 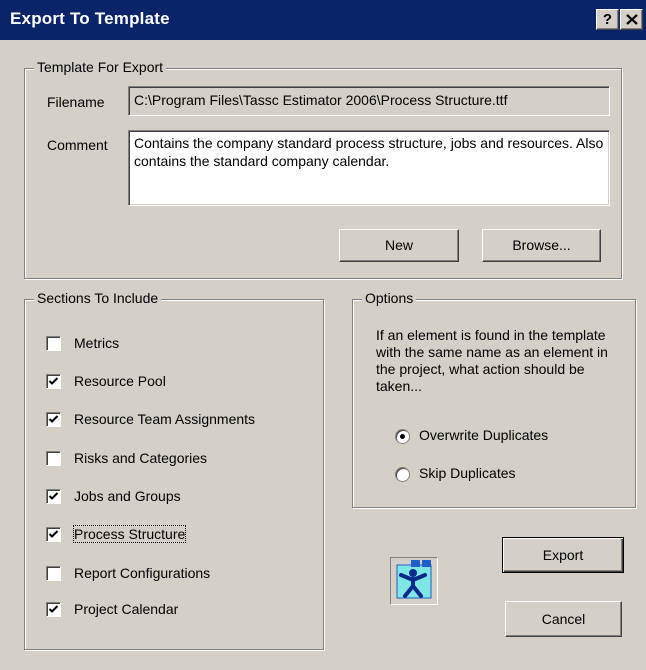 What do you see at coordinates (77, 145) in the screenshot?
I see `comment-label: Comment` at bounding box center [77, 145].